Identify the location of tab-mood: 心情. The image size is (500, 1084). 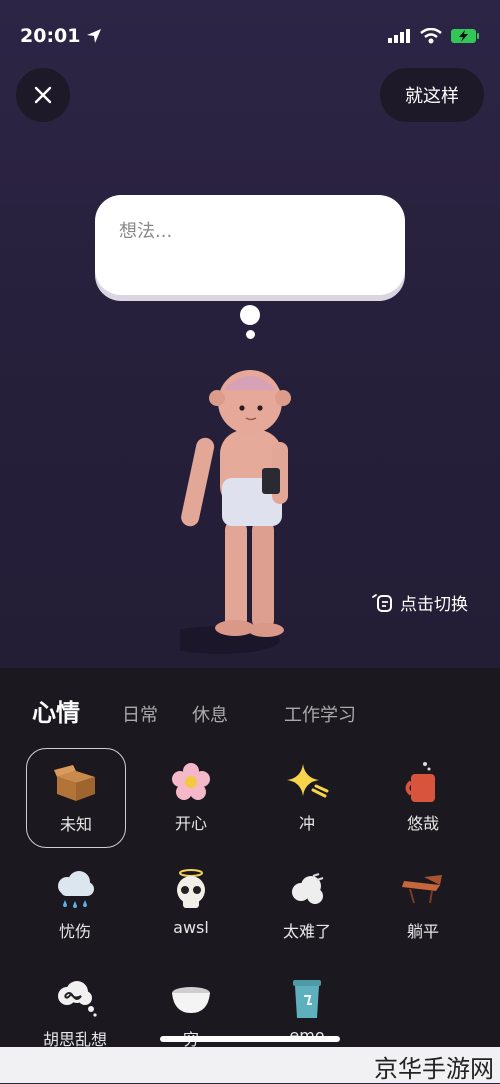
(56, 710).